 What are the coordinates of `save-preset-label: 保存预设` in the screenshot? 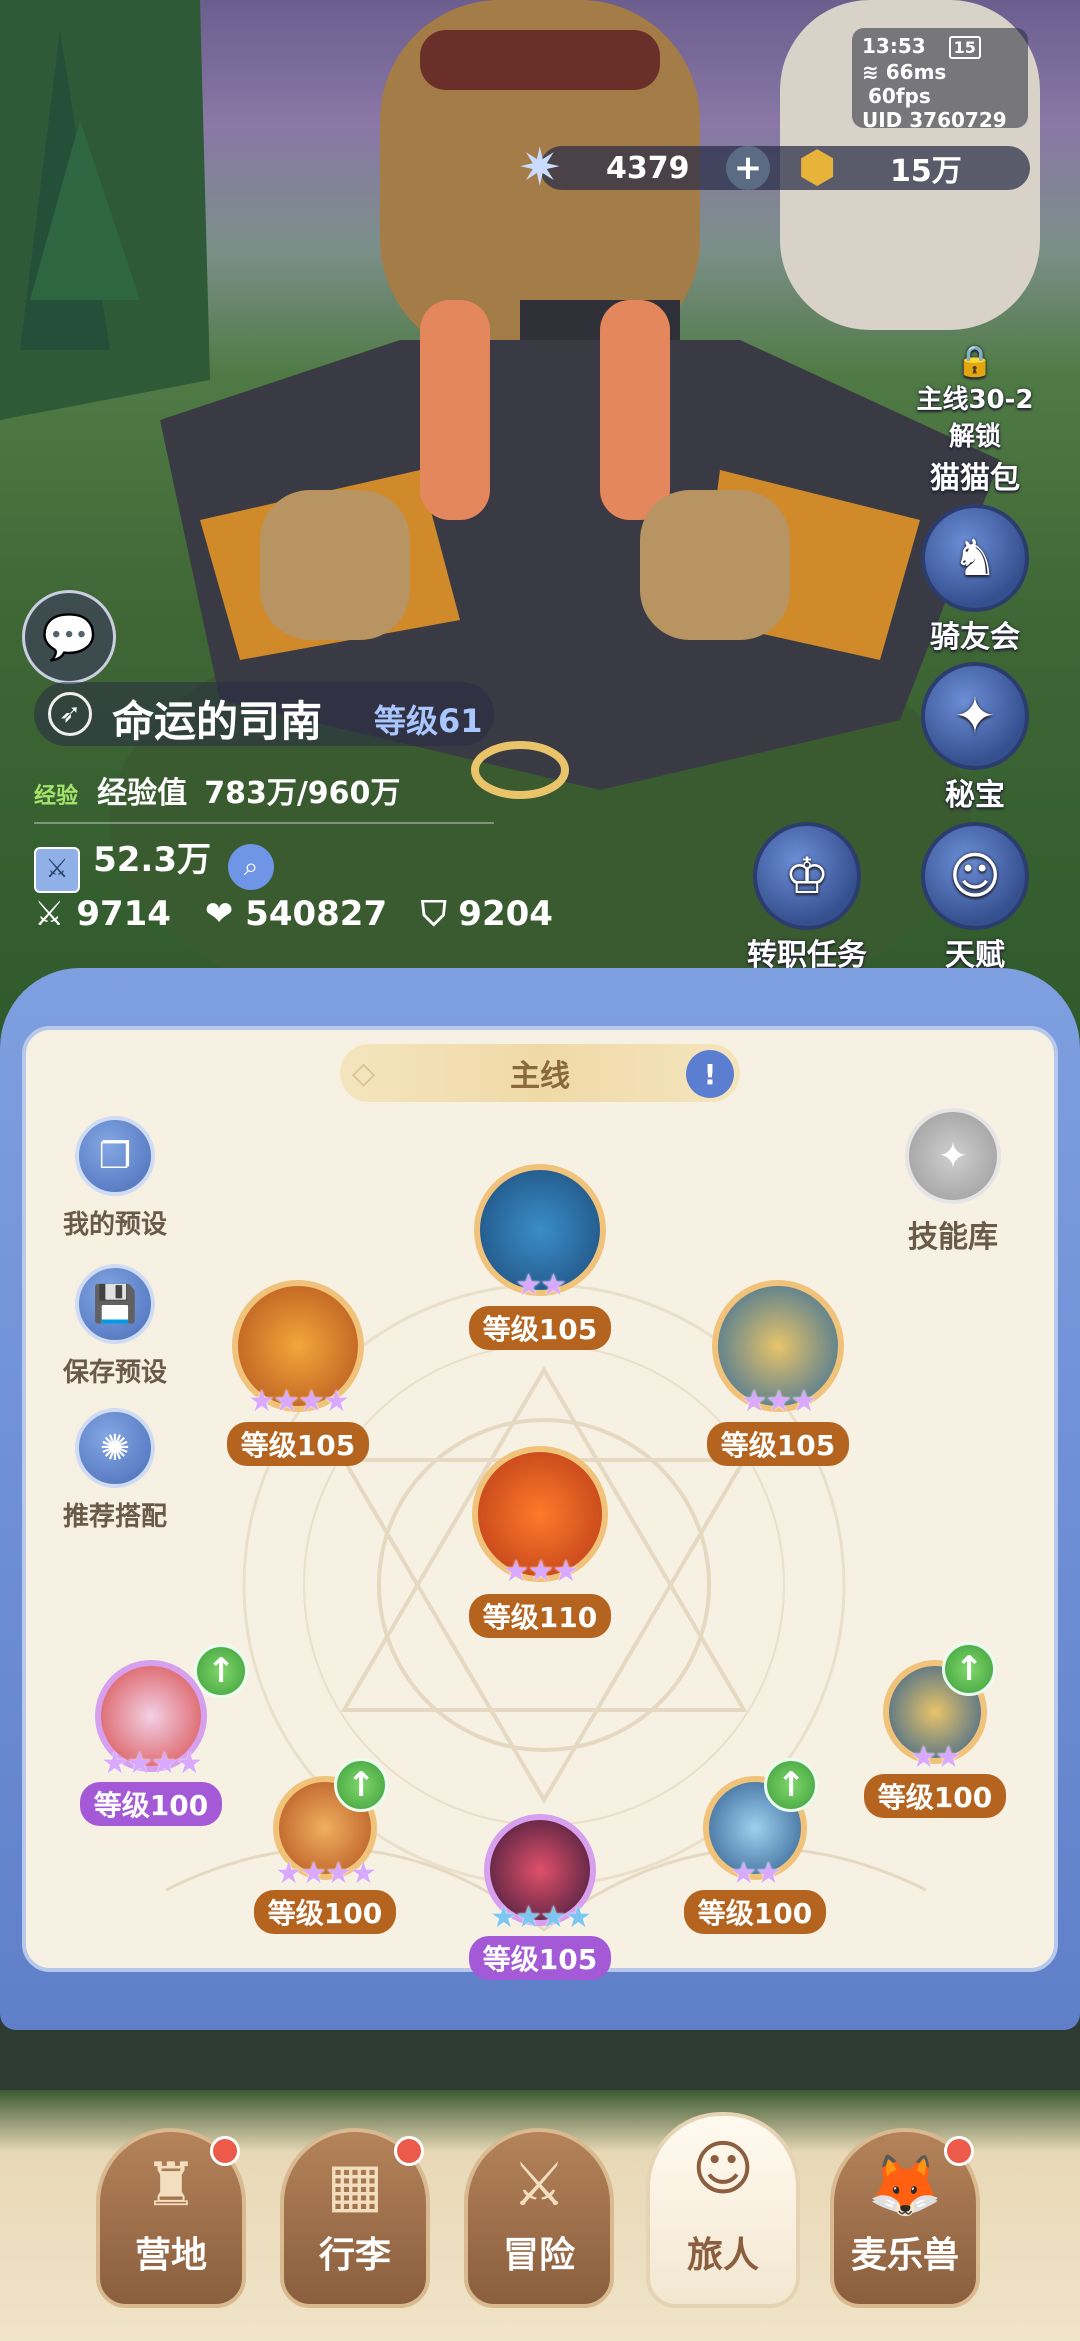 It's located at (114, 1373).